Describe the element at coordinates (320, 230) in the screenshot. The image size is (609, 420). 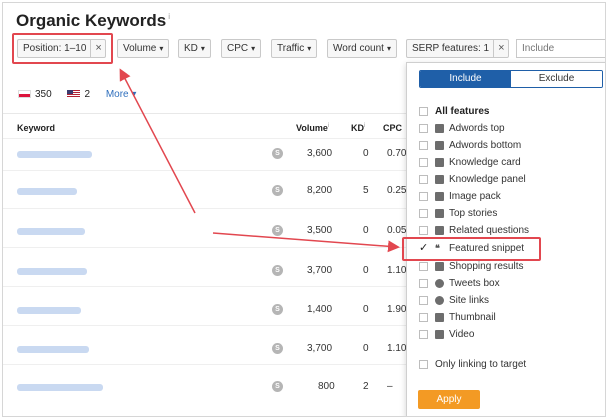
I see `volume-cell: 3,500` at that location.